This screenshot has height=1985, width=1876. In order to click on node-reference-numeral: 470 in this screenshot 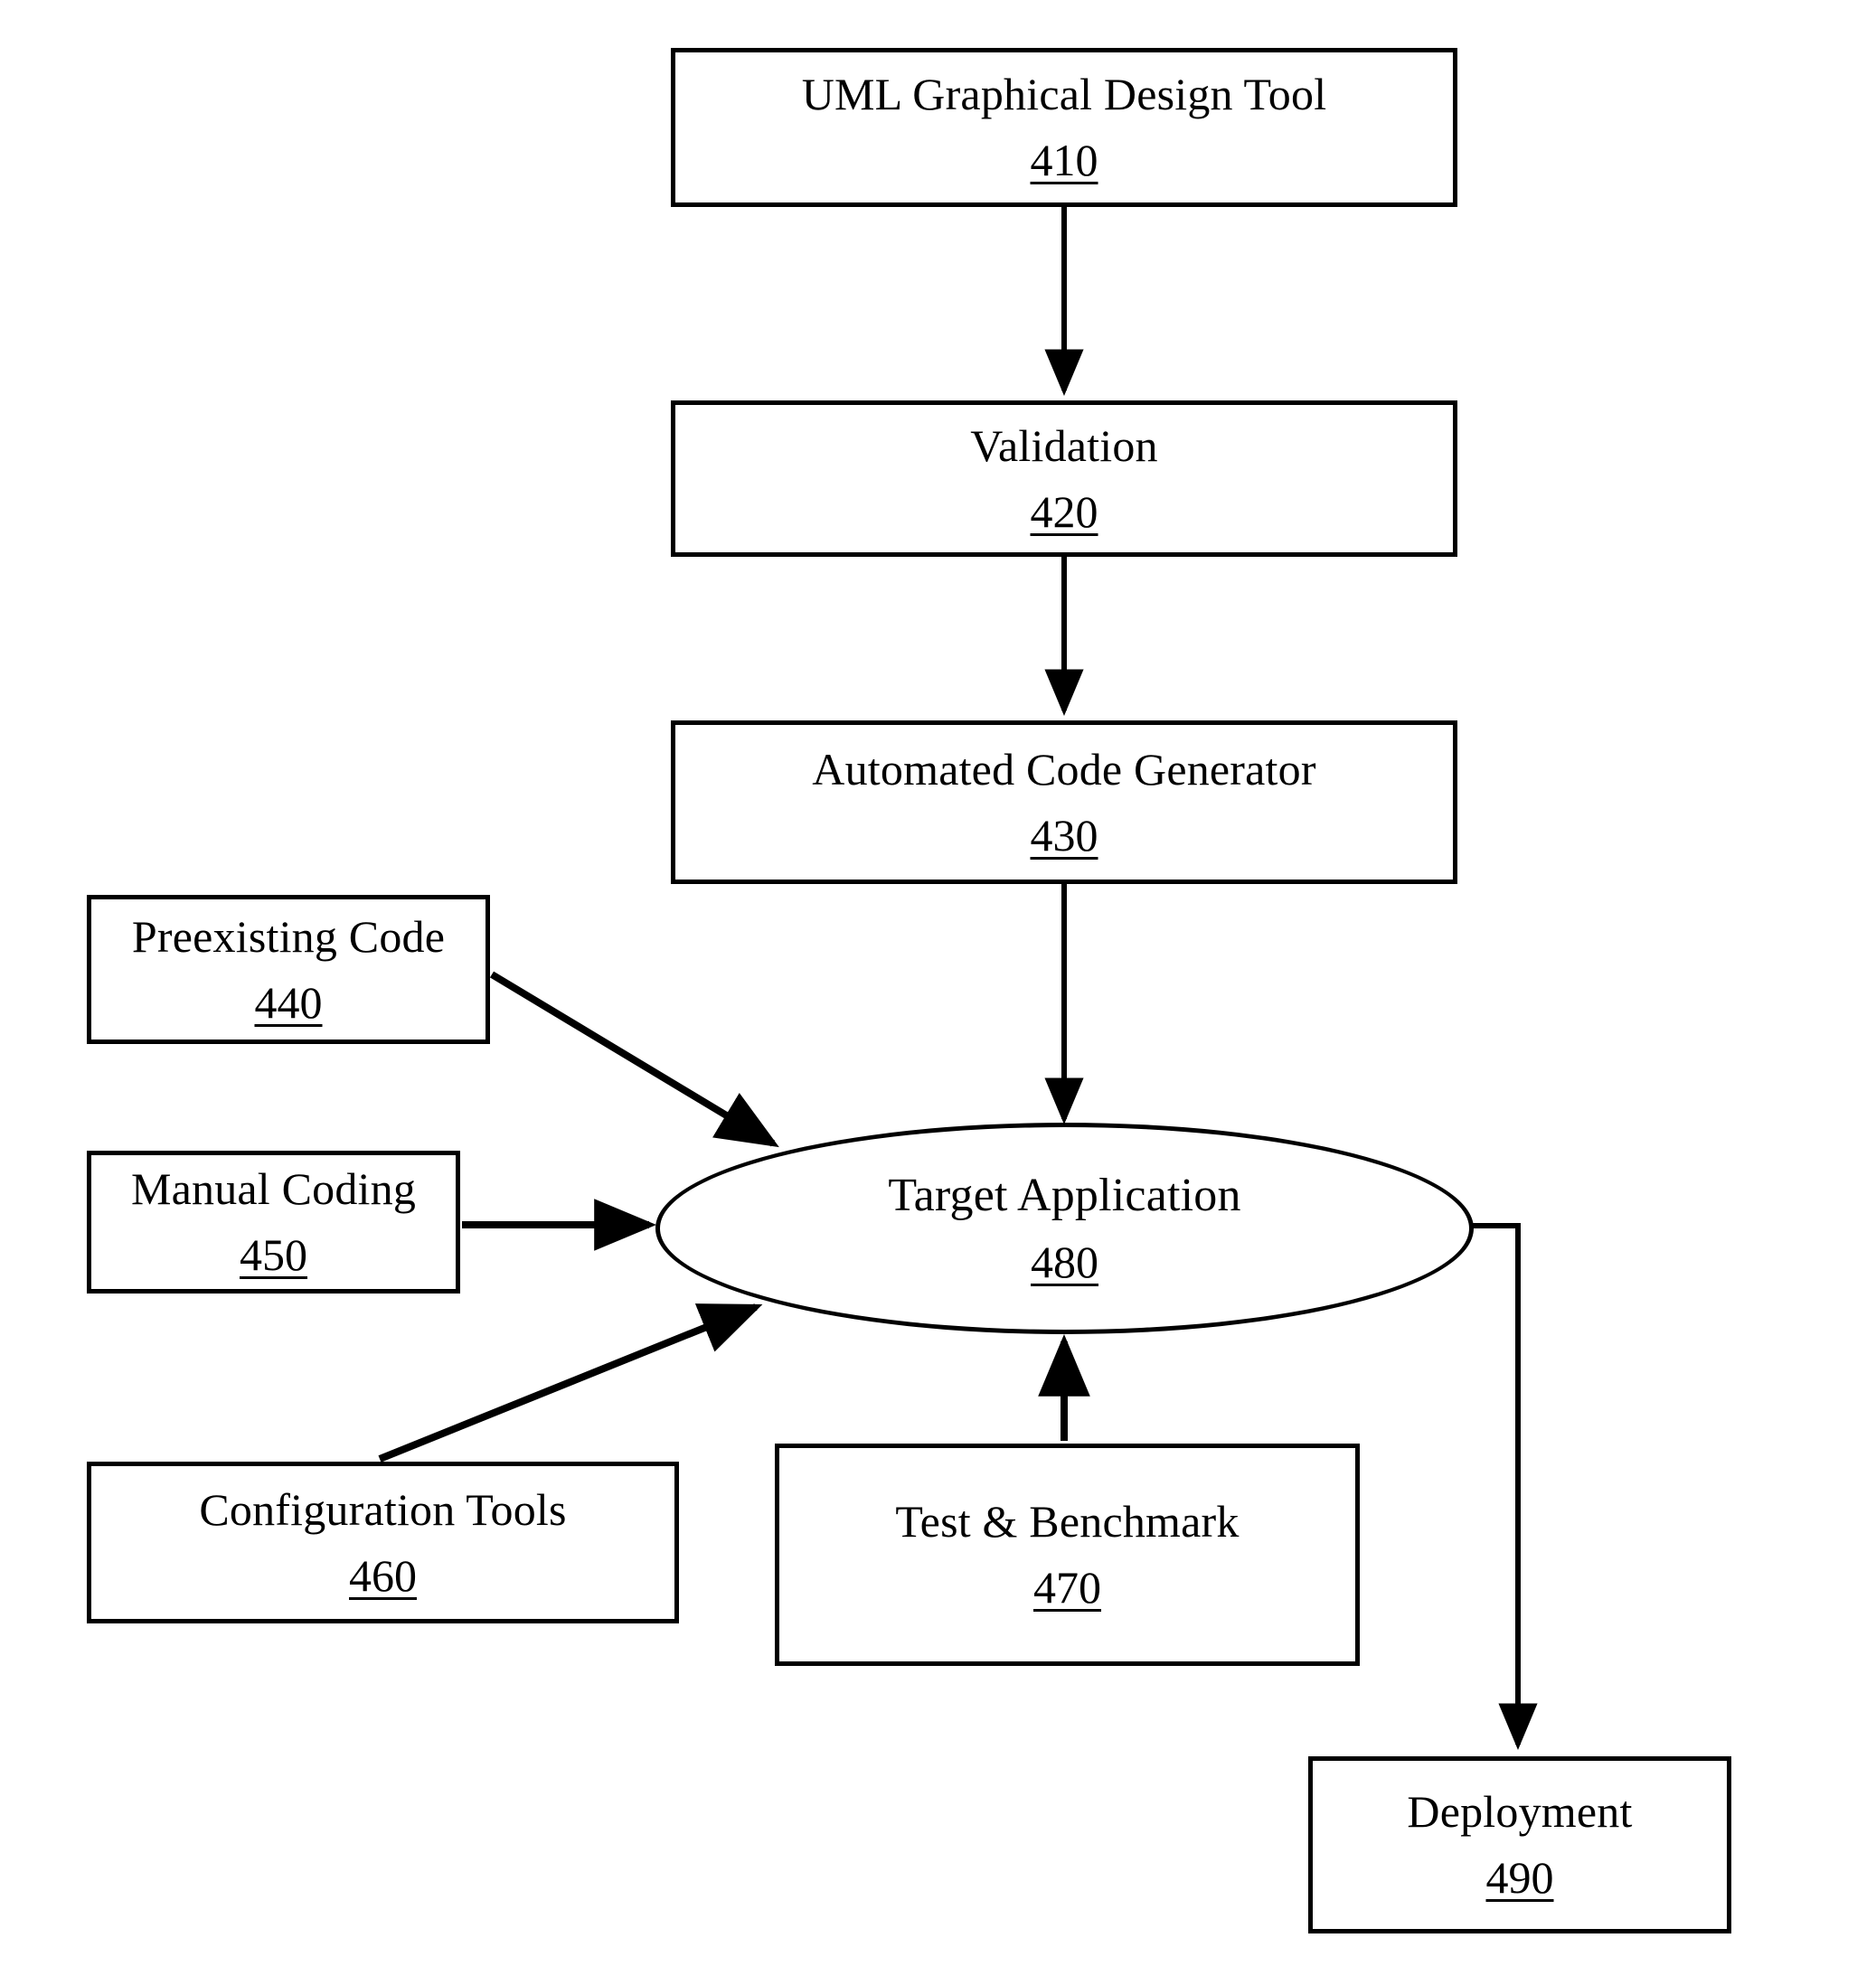, I will do `click(1067, 1587)`.